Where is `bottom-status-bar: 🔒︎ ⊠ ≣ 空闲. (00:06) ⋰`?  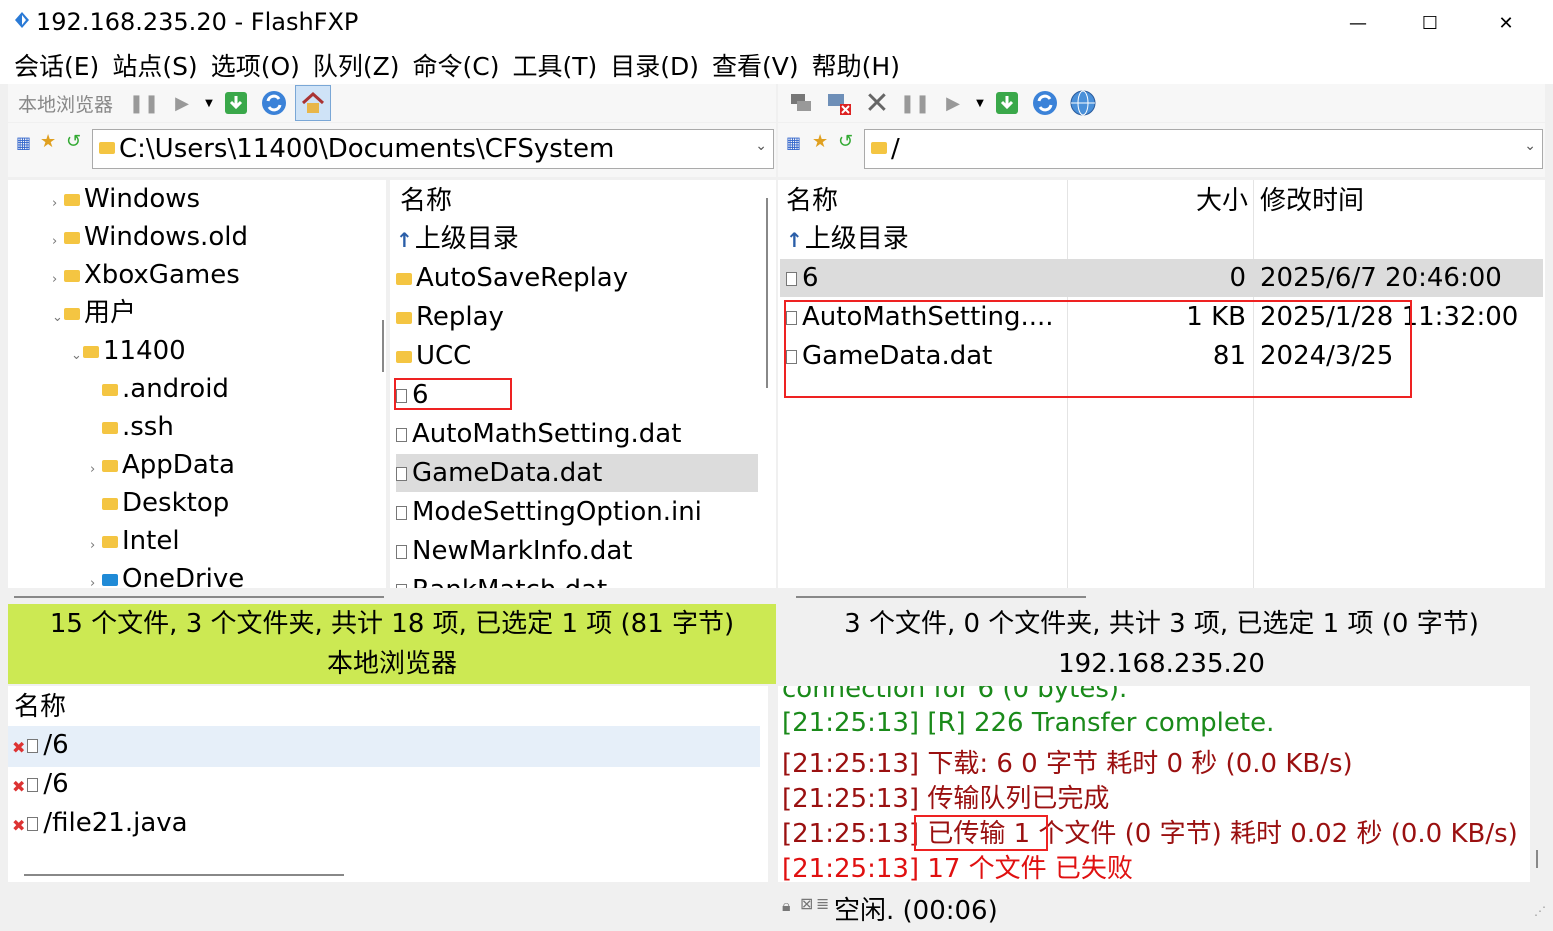 bottom-status-bar: 🔒︎ ⊠ ≣ 空闲. (00:06) ⋰ is located at coordinates (776, 907).